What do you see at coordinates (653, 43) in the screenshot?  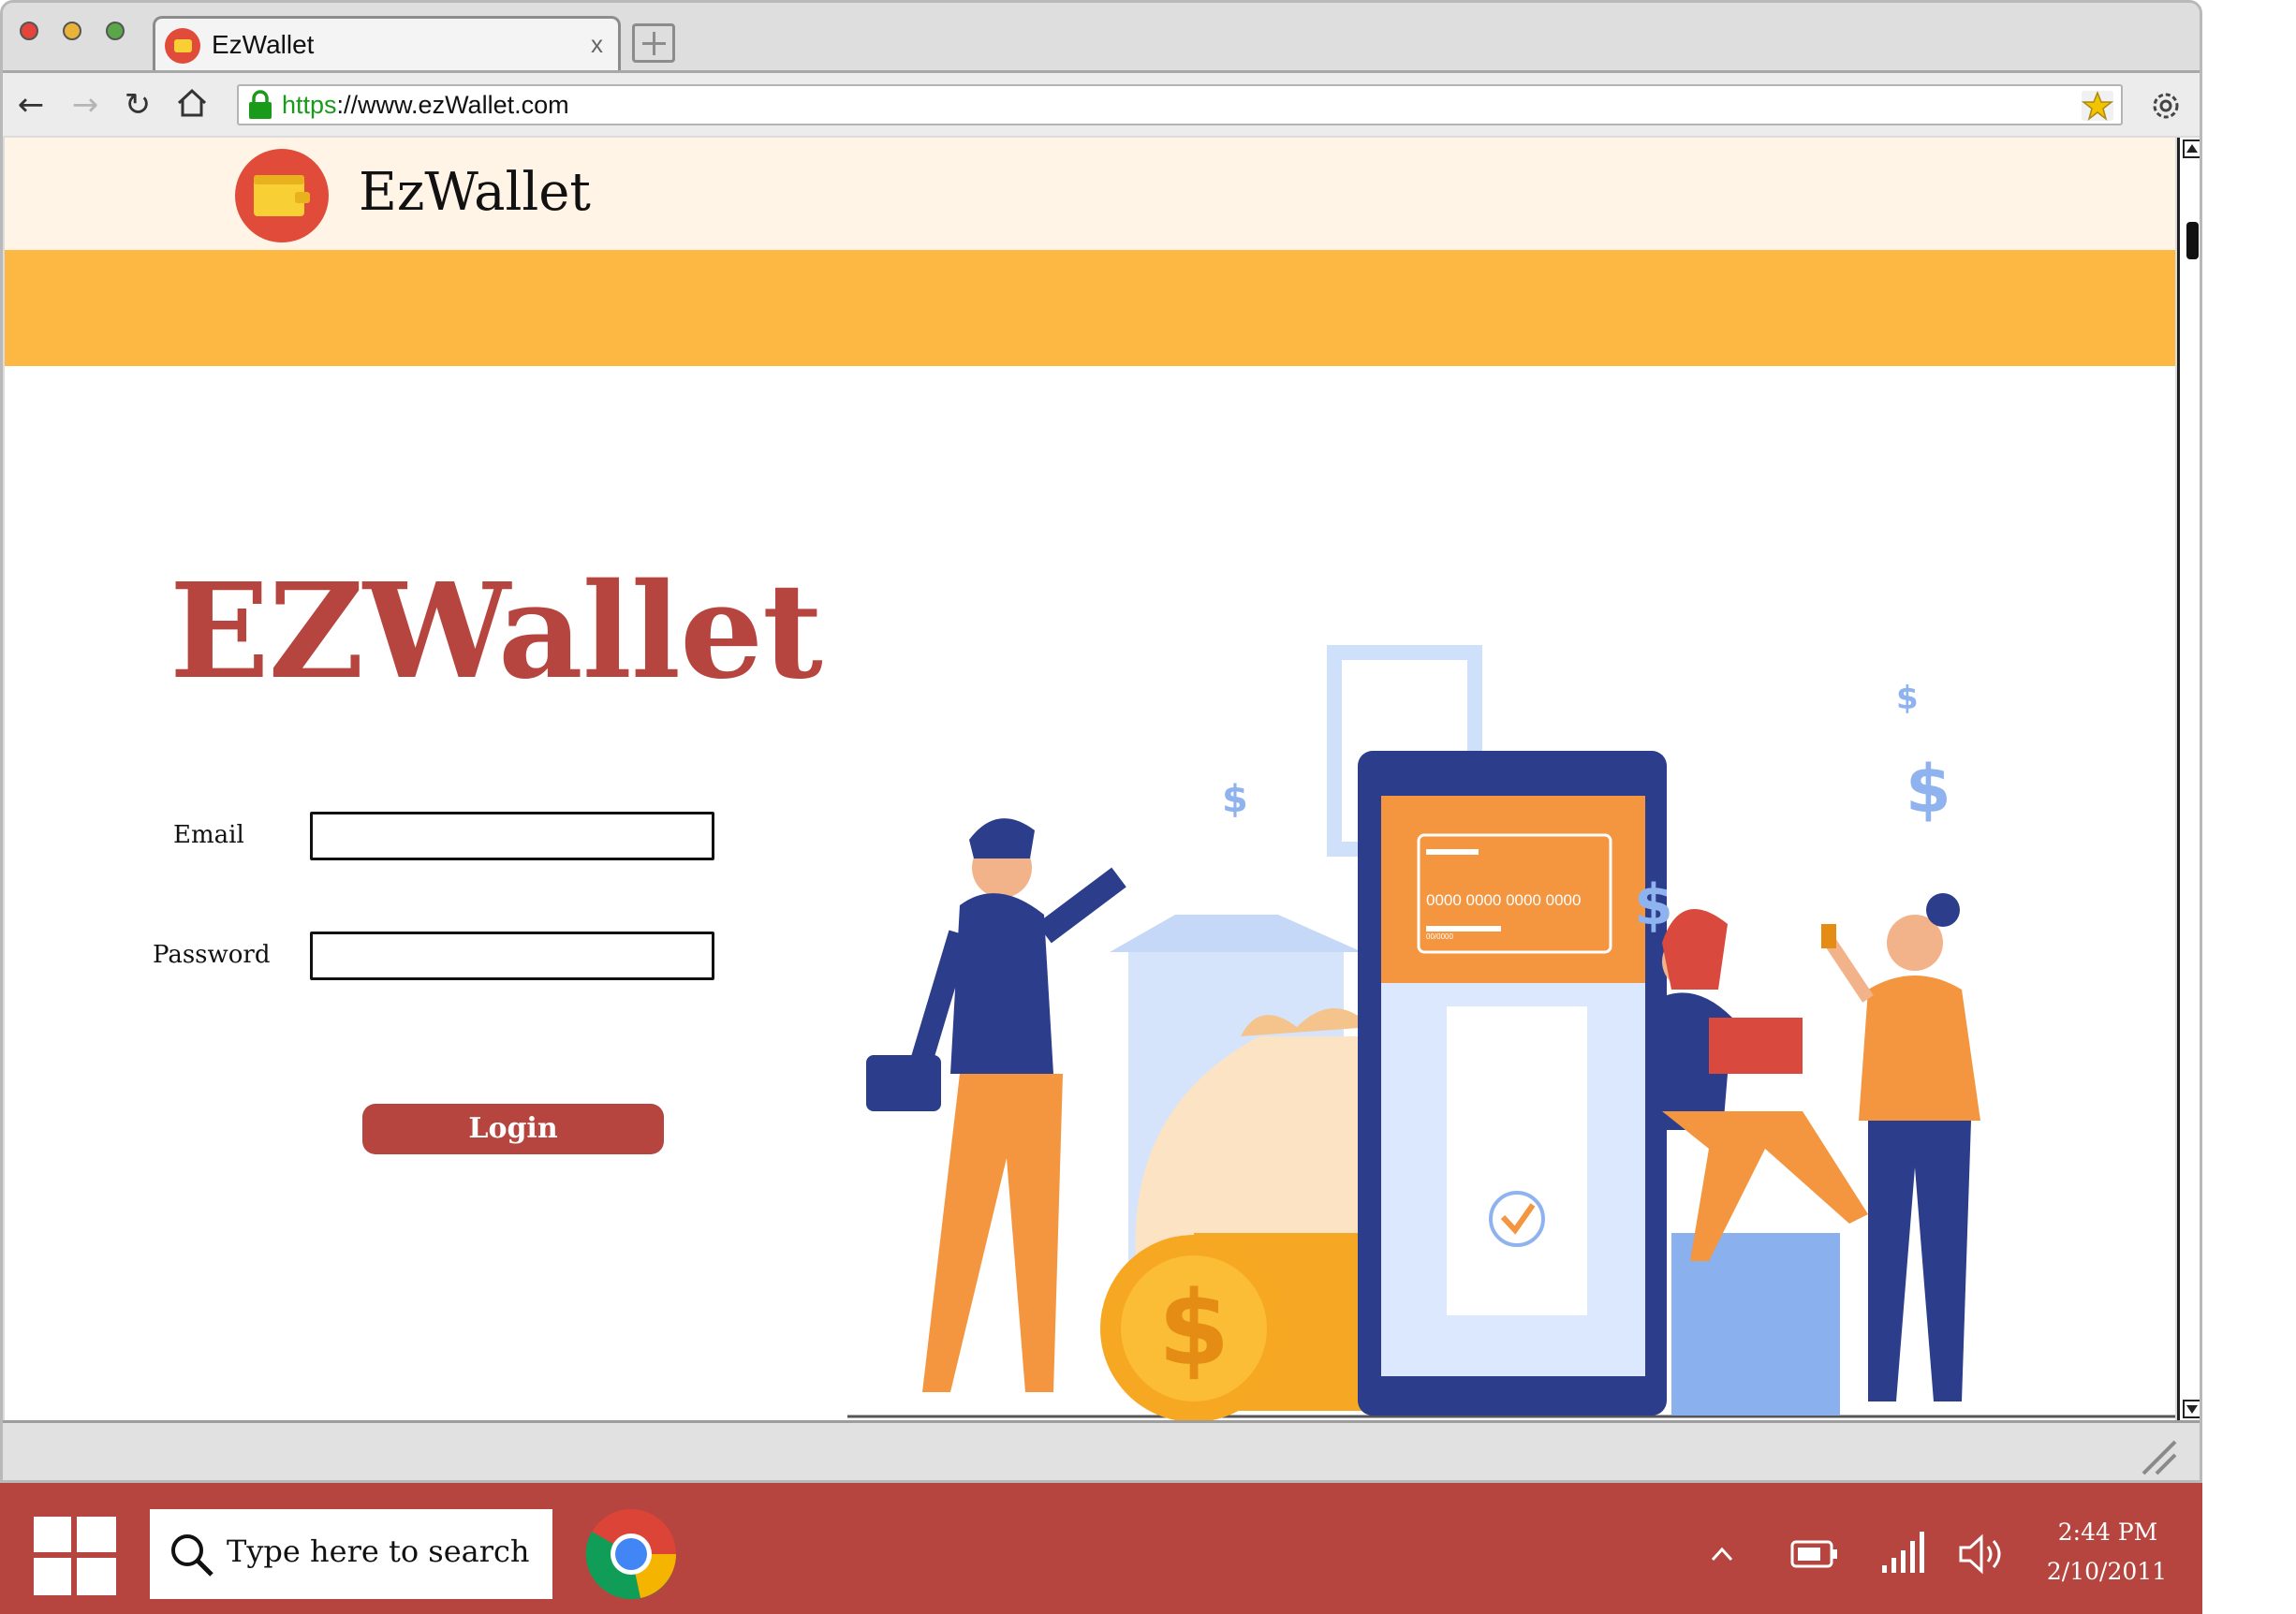 I see `new-tab-button` at bounding box center [653, 43].